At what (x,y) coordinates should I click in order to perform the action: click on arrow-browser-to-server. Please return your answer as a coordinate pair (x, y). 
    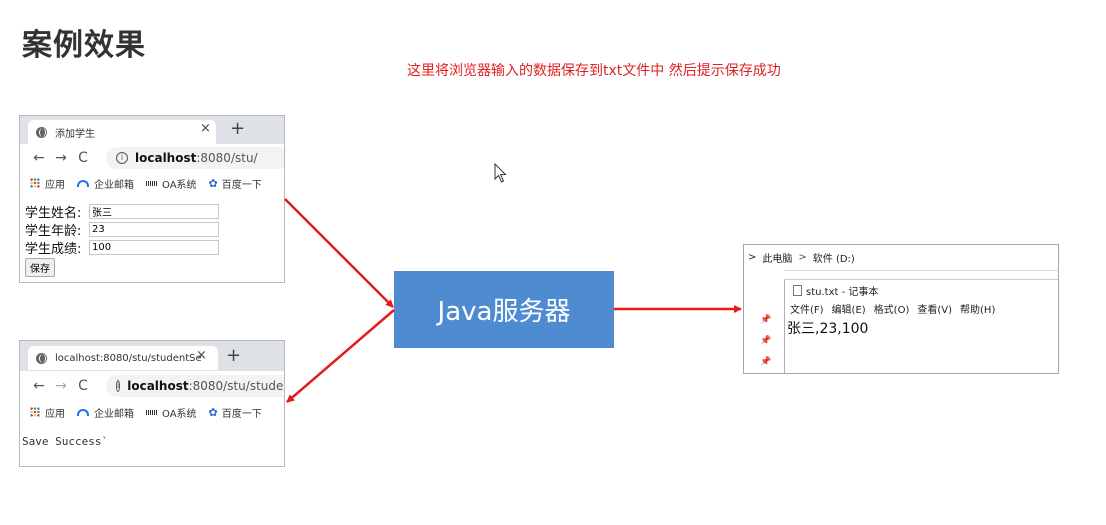
    Looking at the image, I should click on (339, 253).